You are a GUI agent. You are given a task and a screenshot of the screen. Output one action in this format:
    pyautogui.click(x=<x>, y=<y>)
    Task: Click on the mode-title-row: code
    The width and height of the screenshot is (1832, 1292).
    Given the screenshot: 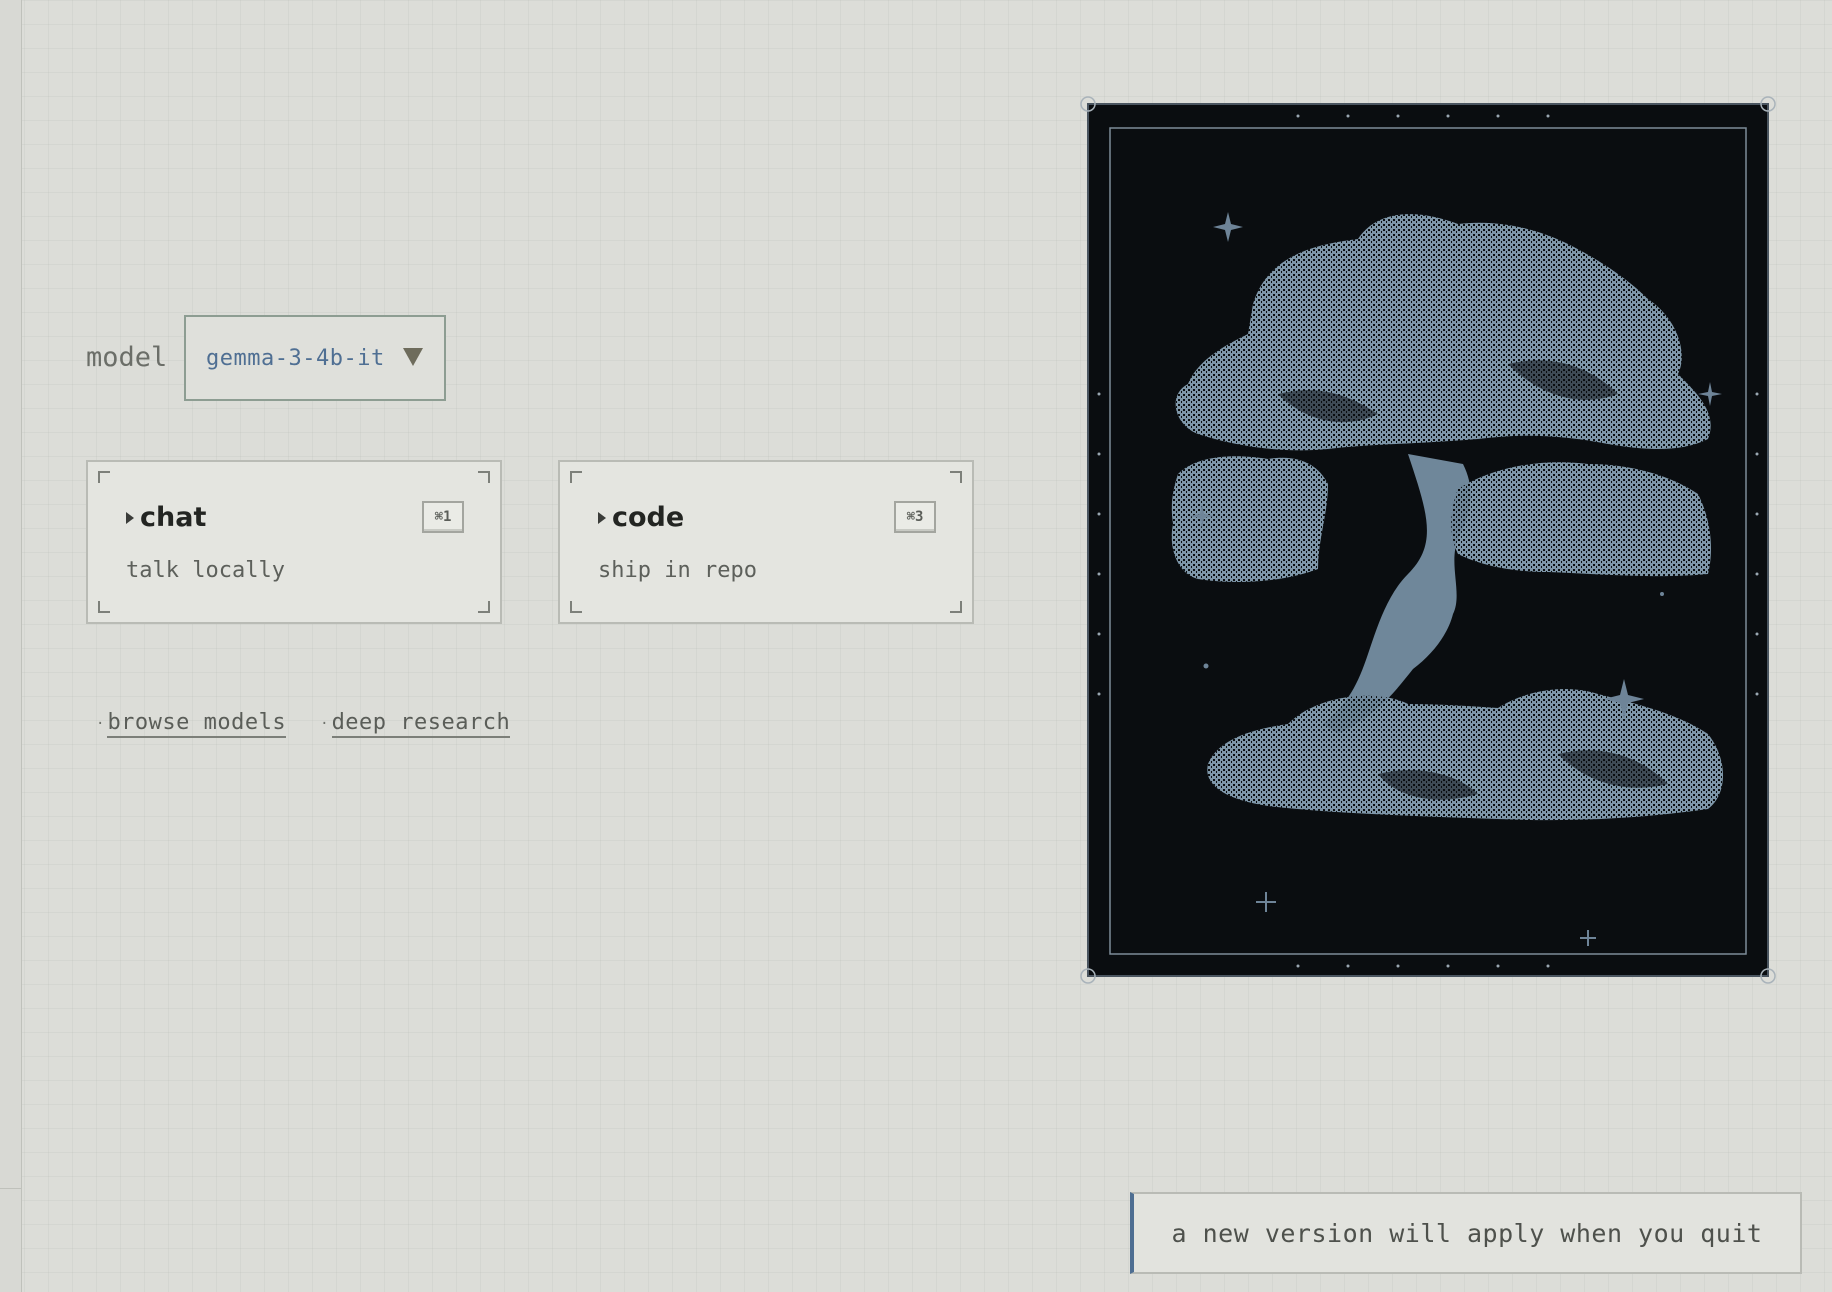 What is the action you would take?
    pyautogui.click(x=641, y=517)
    